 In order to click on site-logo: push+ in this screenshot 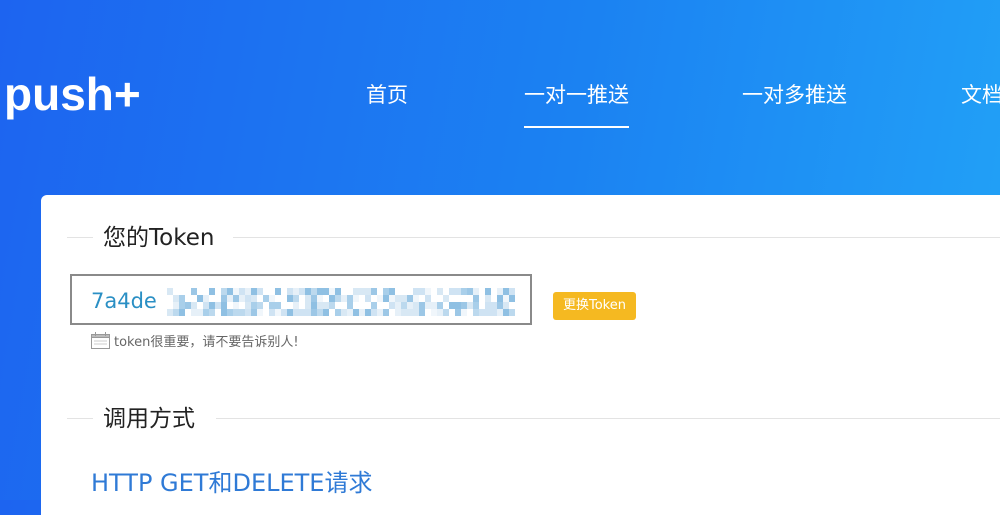, I will do `click(72, 94)`.